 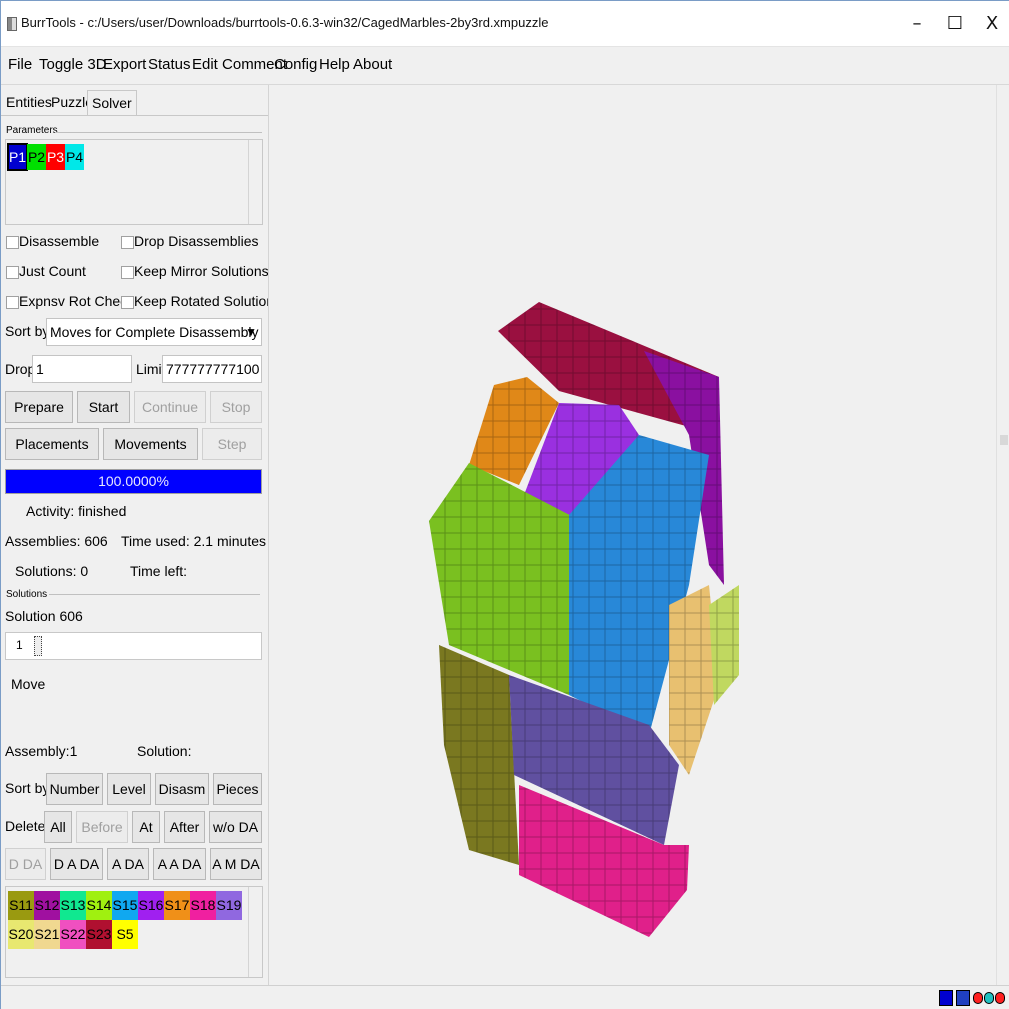 I want to click on parameter-chip-p4: P4, so click(x=74, y=157).